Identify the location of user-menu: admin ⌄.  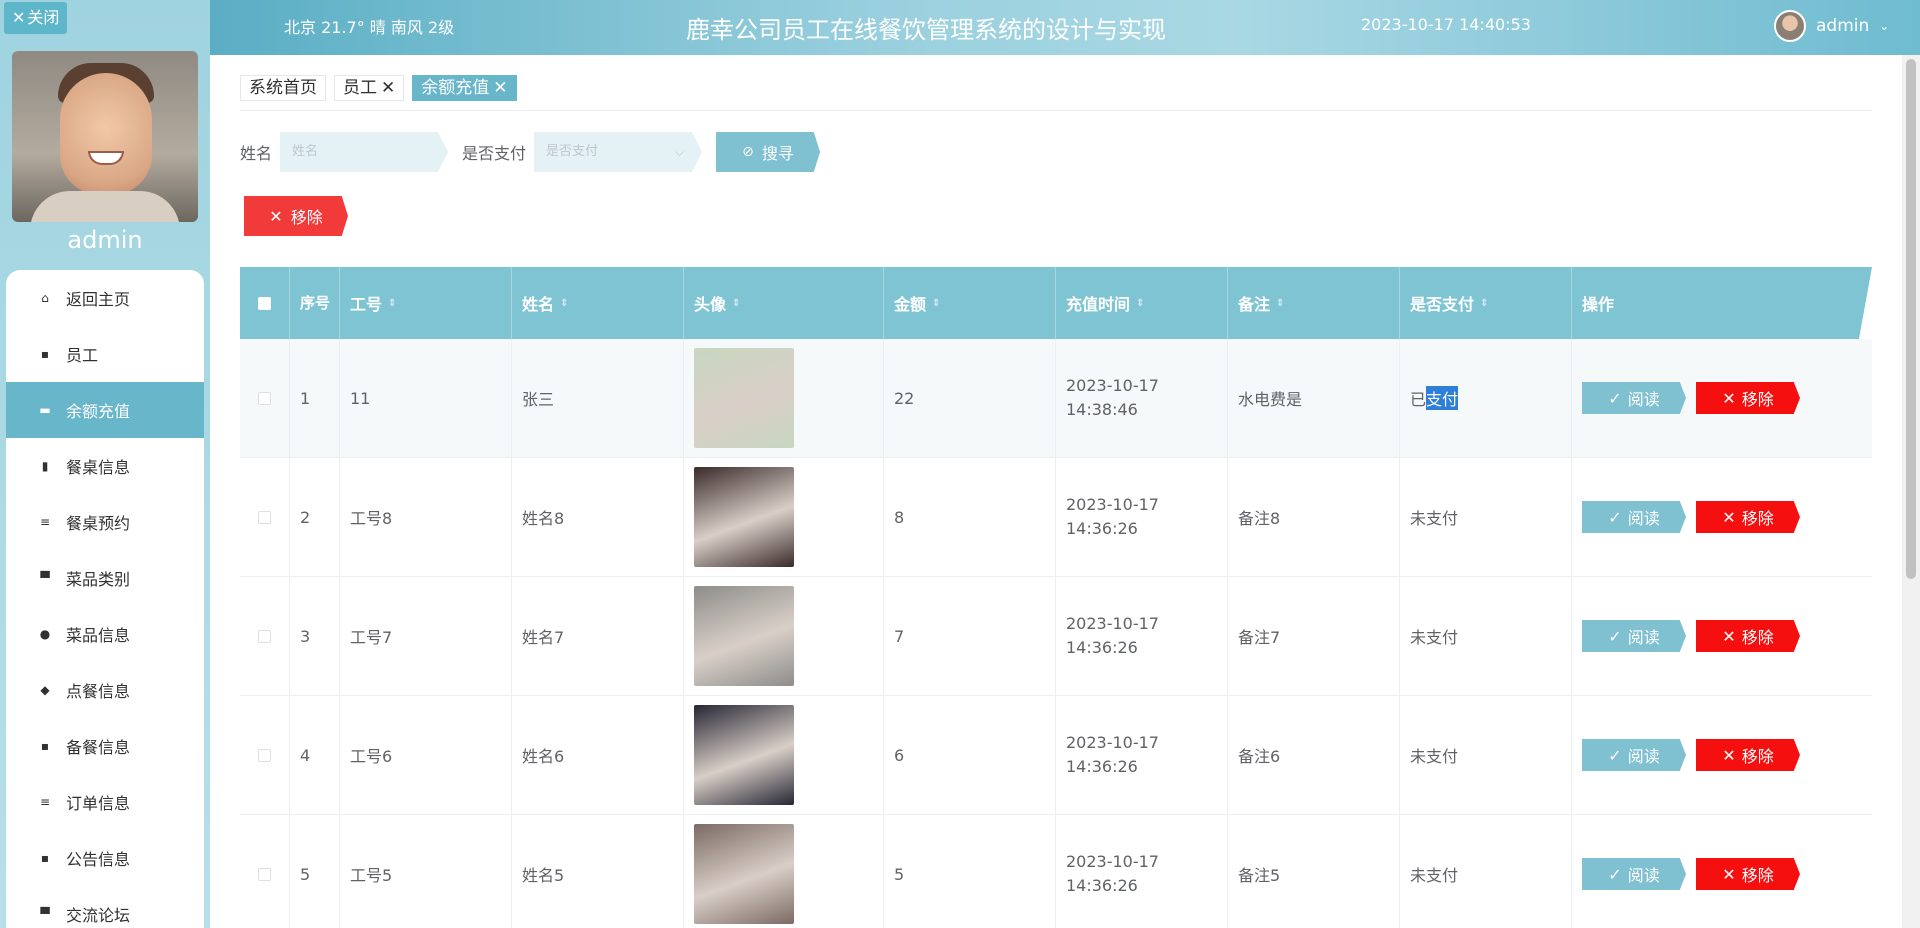
(1831, 26).